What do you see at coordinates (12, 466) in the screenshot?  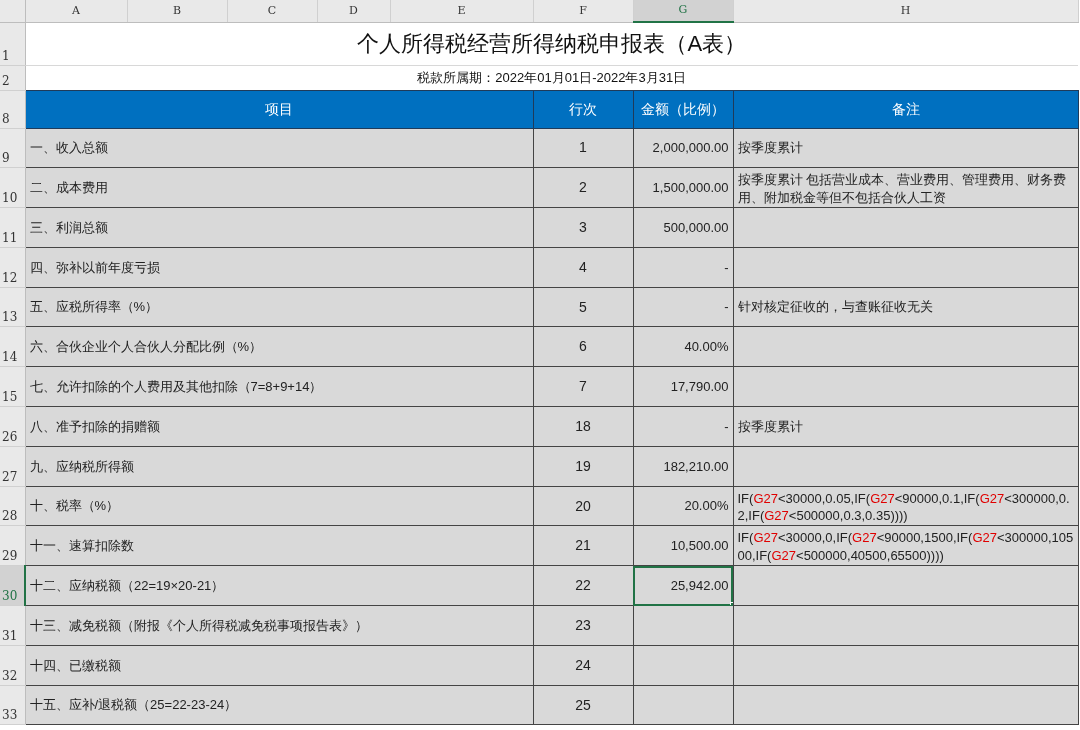 I see `row-header: 27` at bounding box center [12, 466].